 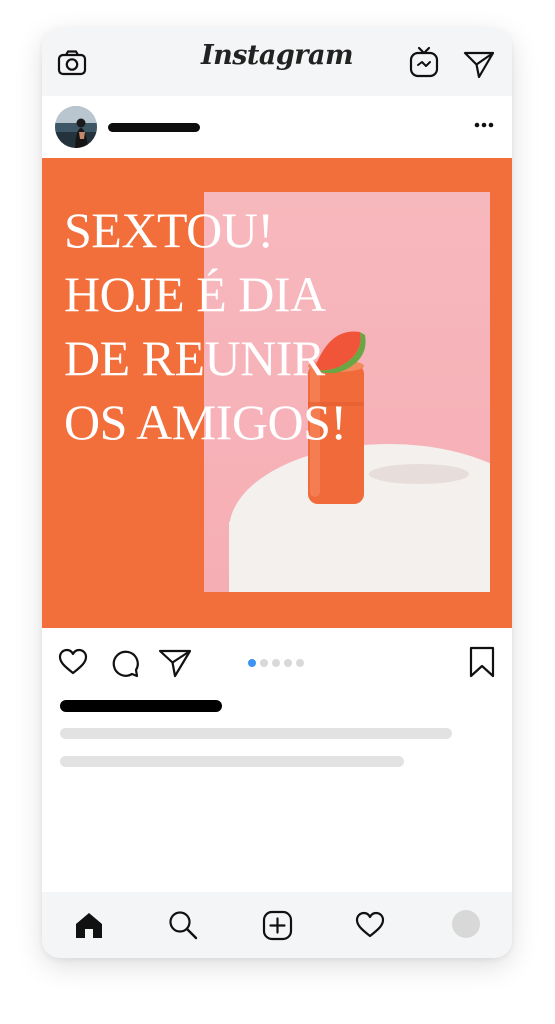 What do you see at coordinates (169, 230) in the screenshot?
I see `headline-line-1: SEXTOU!` at bounding box center [169, 230].